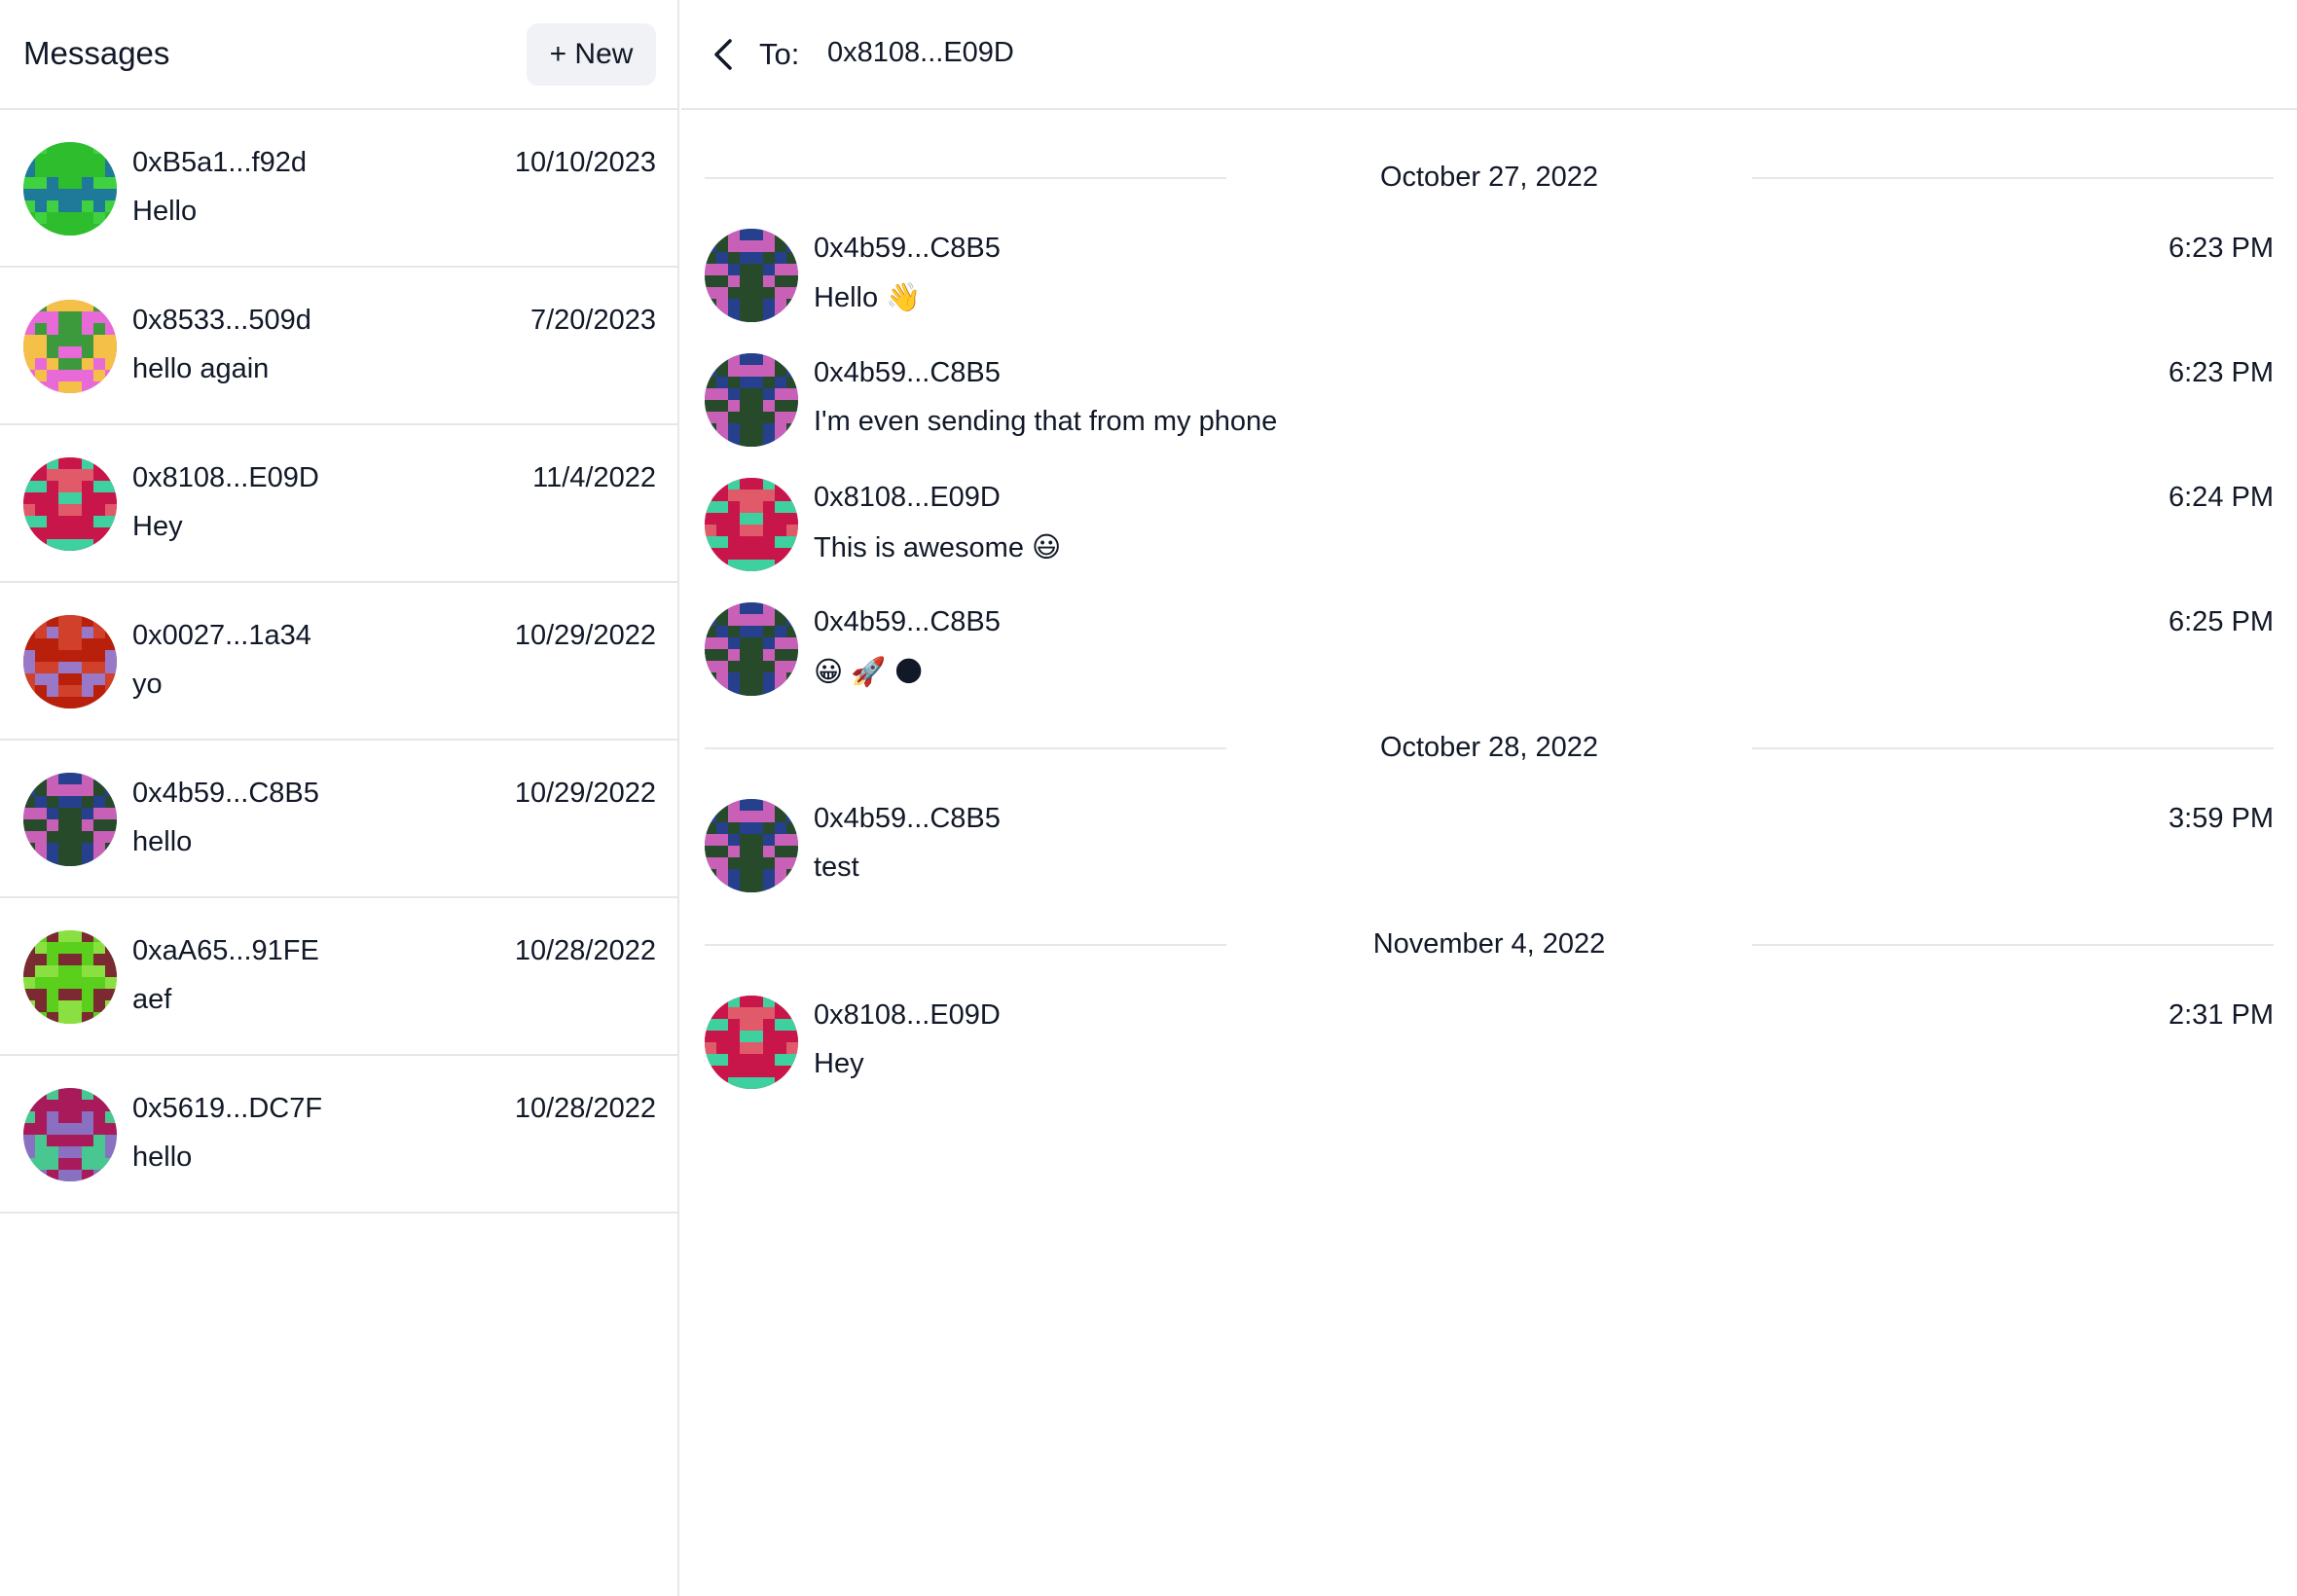 This screenshot has width=2297, height=1596. I want to click on conversation-preview: Hello, so click(165, 211).